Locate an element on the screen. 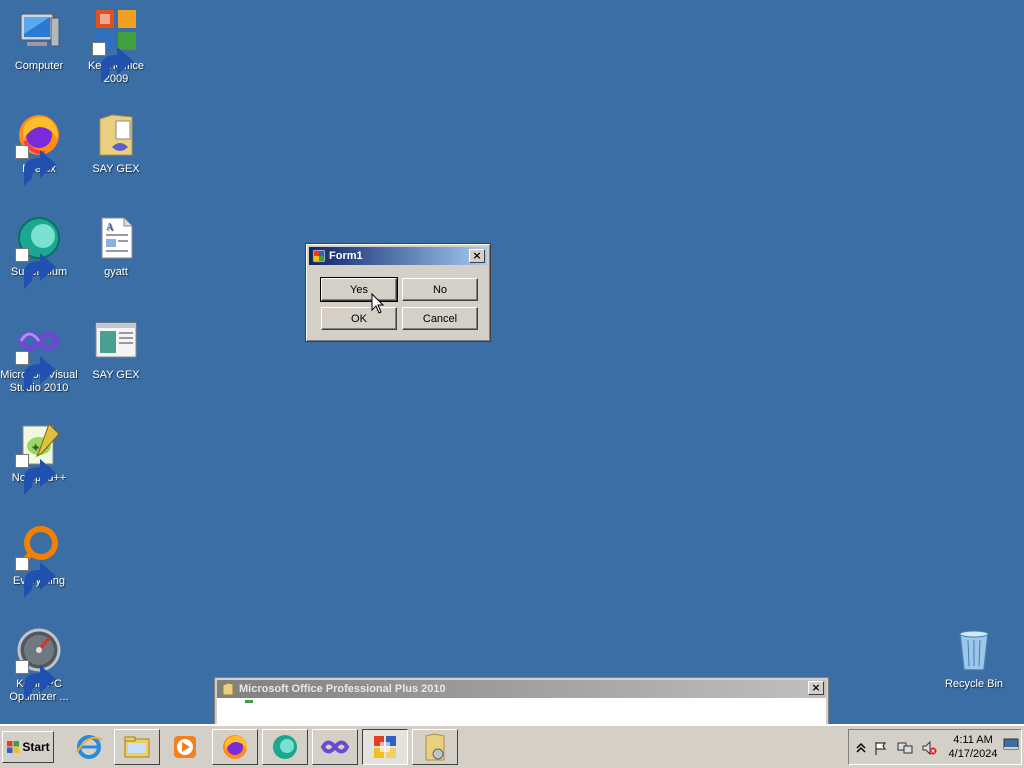 This screenshot has width=1024, height=768. internet-explorer-icon is located at coordinates (89, 747).